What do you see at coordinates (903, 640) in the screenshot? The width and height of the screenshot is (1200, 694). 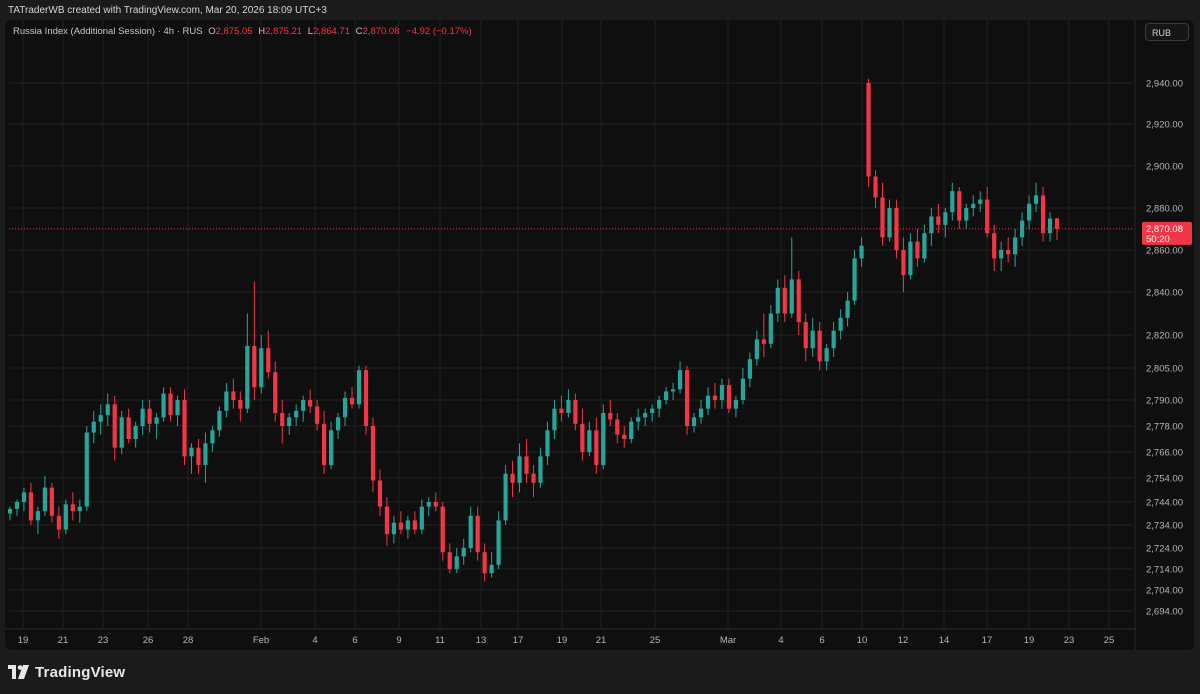 I see `x-tick-label: 12` at bounding box center [903, 640].